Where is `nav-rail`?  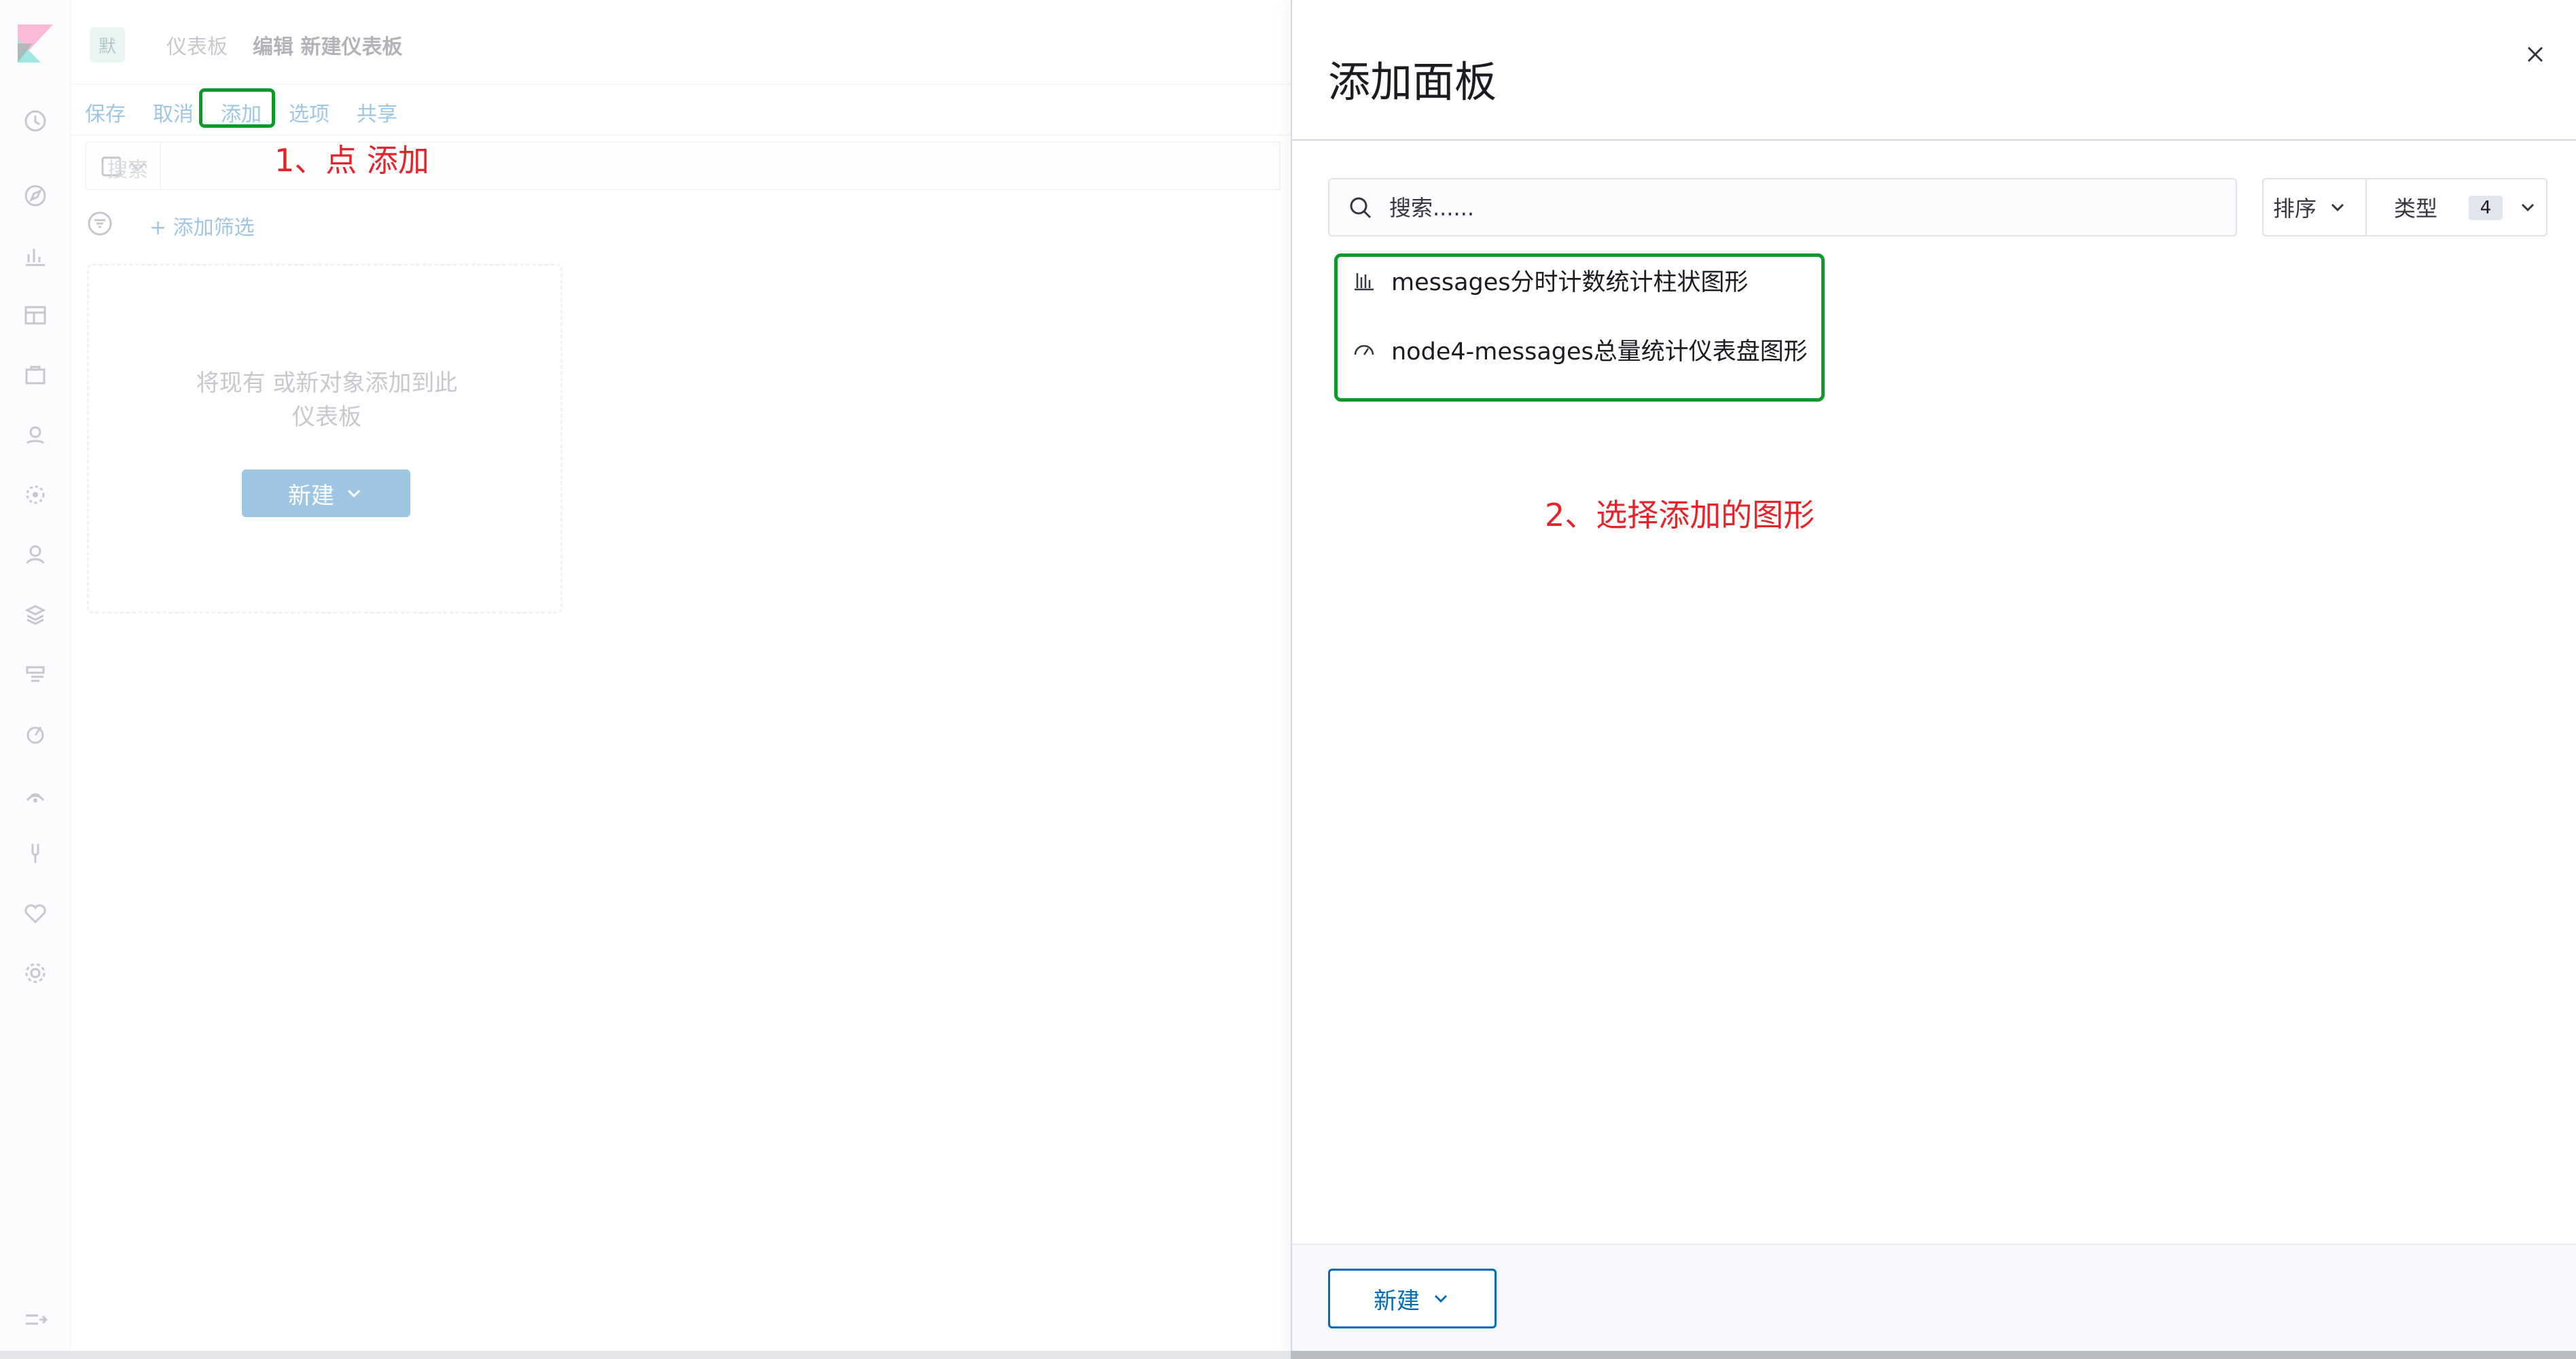 nav-rail is located at coordinates (35, 679).